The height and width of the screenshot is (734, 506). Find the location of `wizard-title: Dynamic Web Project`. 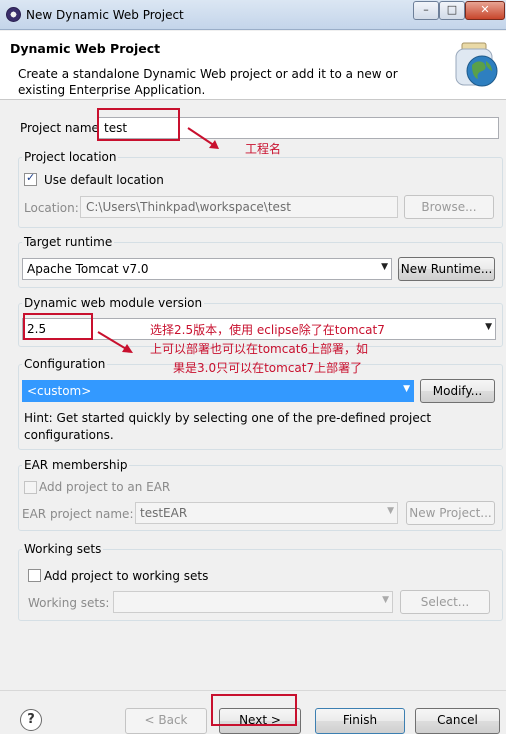

wizard-title: Dynamic Web Project is located at coordinates (85, 48).